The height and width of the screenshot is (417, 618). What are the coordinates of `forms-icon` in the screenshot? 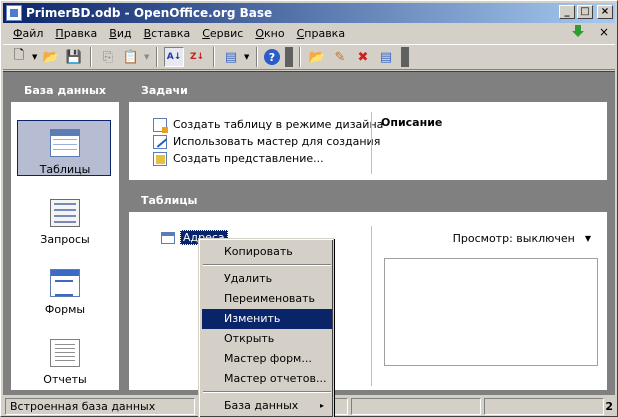 It's located at (65, 283).